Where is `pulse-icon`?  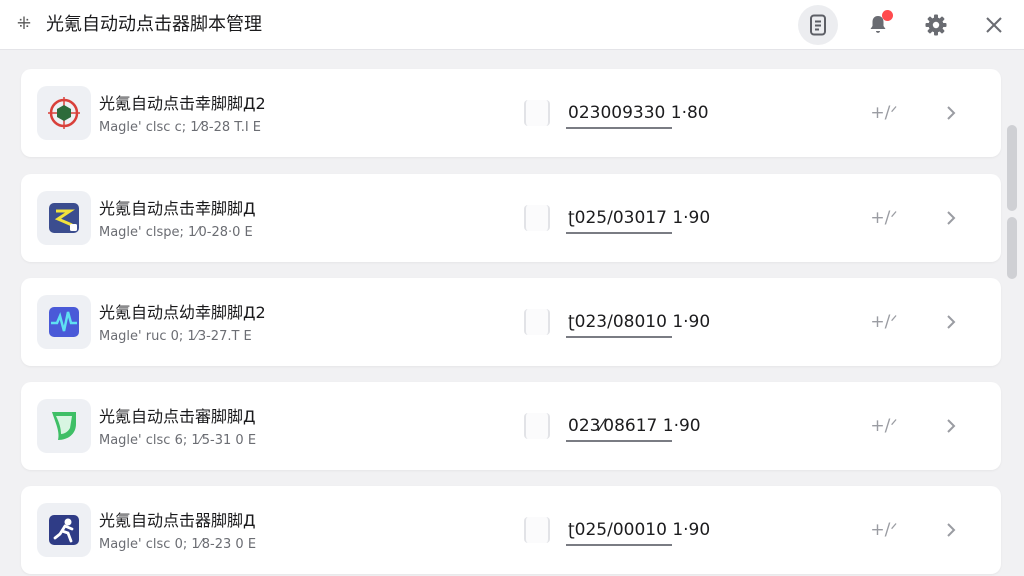 pulse-icon is located at coordinates (64, 322).